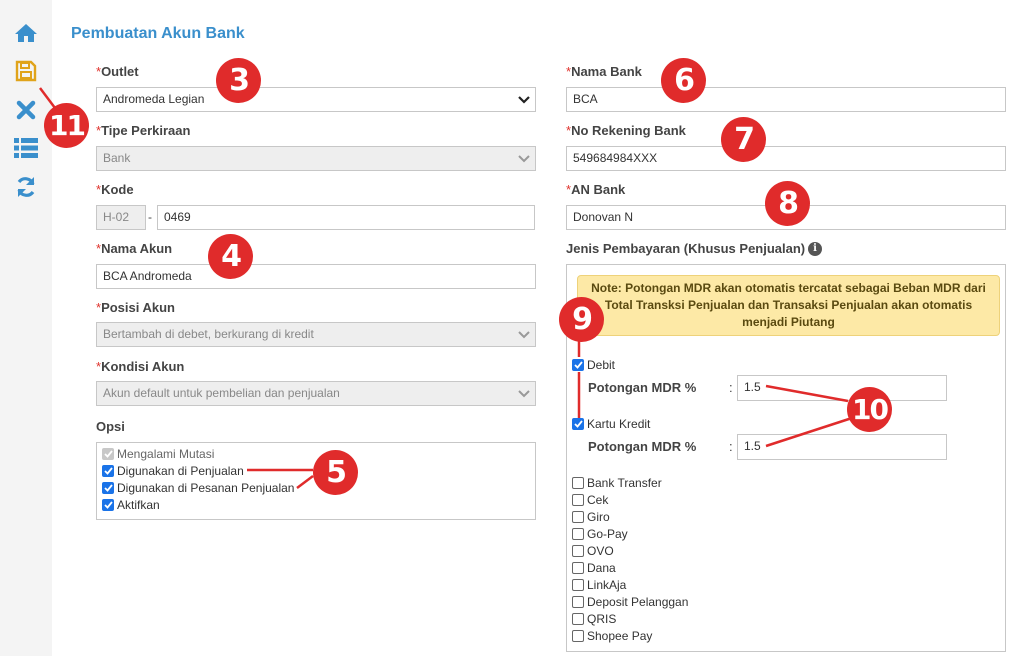 The height and width of the screenshot is (656, 1010). I want to click on home-icon, so click(26, 33).